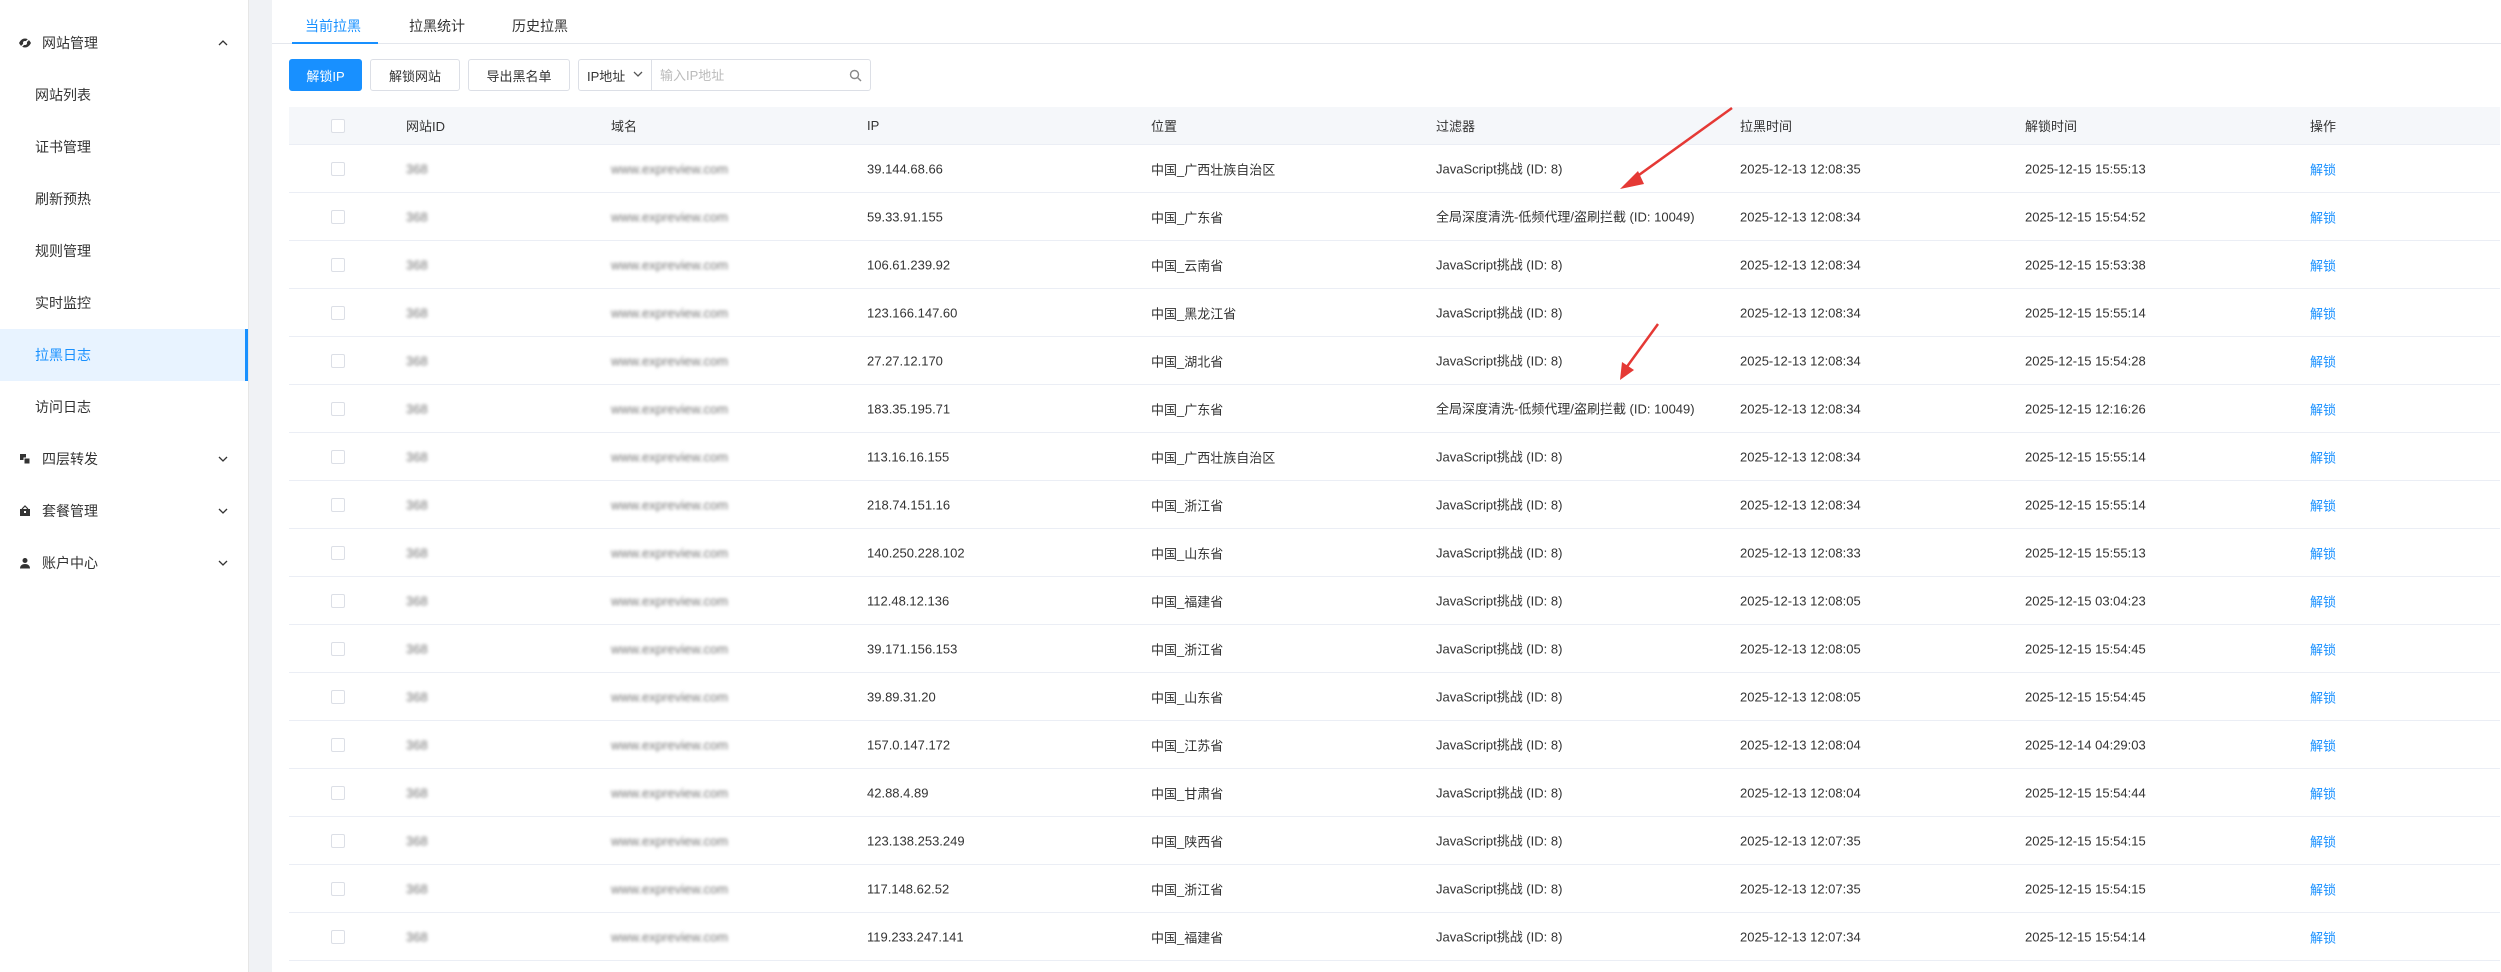 The height and width of the screenshot is (972, 2501). What do you see at coordinates (1187, 265) in the screenshot?
I see `cell-location: 中国_云南省` at bounding box center [1187, 265].